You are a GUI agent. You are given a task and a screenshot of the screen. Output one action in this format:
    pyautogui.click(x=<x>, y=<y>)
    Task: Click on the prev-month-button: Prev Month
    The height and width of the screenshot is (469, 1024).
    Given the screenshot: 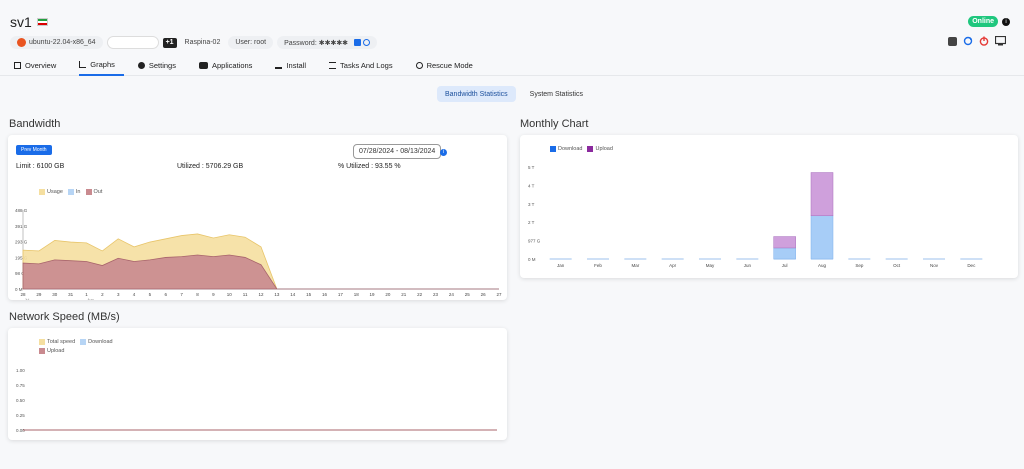 What is the action you would take?
    pyautogui.click(x=34, y=150)
    